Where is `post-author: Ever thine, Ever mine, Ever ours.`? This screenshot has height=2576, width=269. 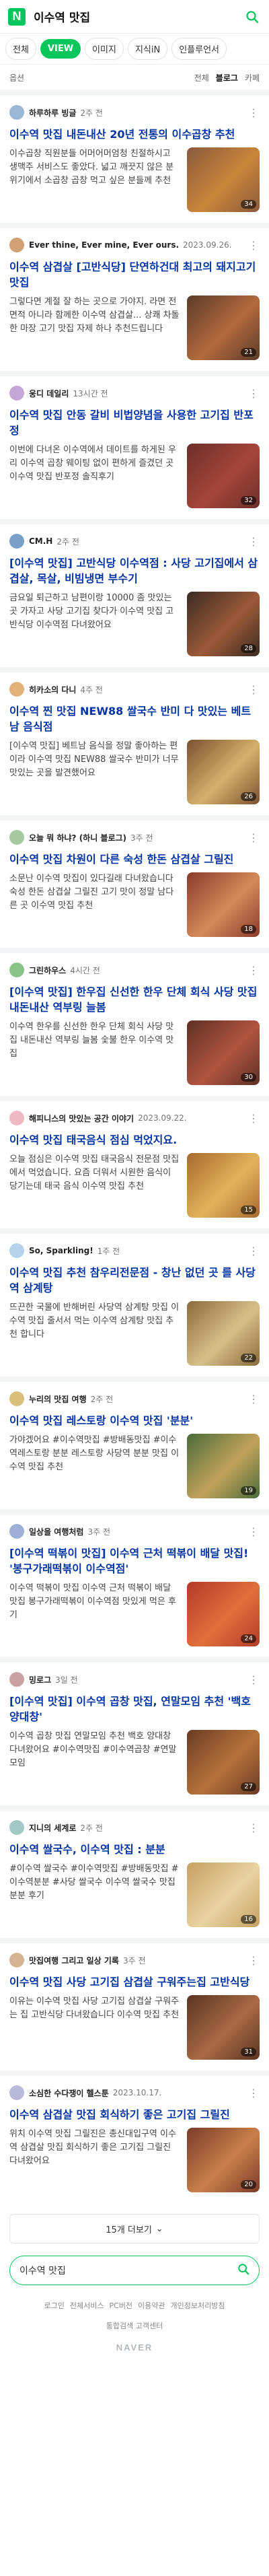 post-author: Ever thine, Ever mine, Ever ours. is located at coordinates (104, 245).